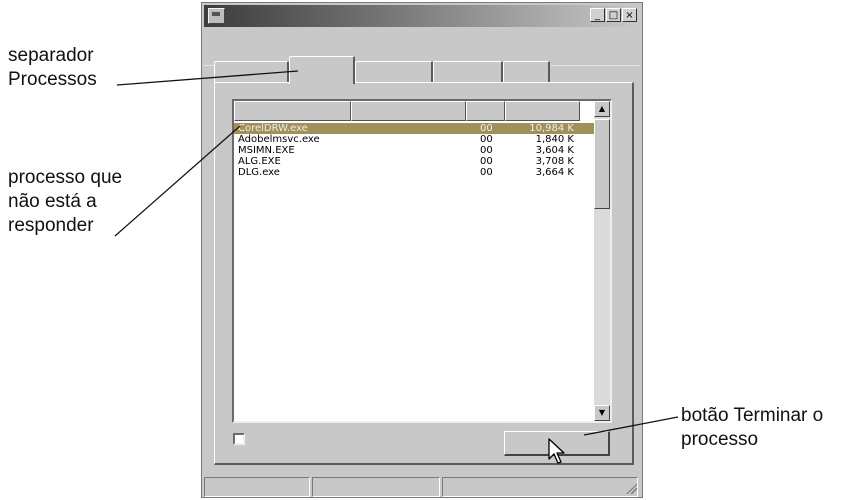 The height and width of the screenshot is (500, 845). Describe the element at coordinates (629, 15) in the screenshot. I see `close-button: ×` at that location.